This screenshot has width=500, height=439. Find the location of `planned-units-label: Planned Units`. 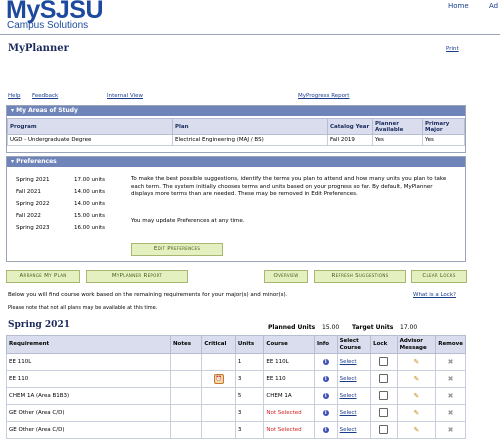

planned-units-label: Planned Units is located at coordinates (292, 327).